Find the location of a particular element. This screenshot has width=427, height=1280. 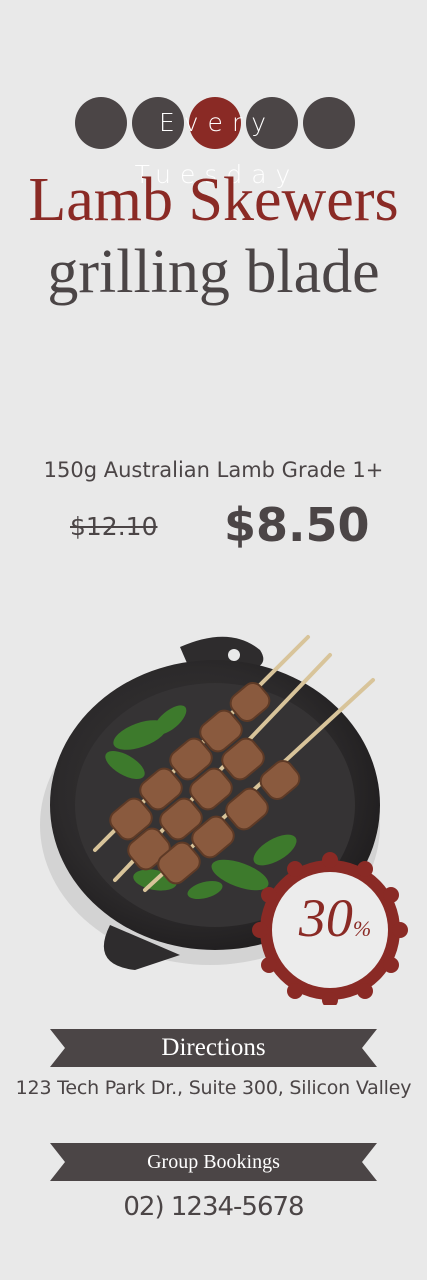

every-tuesday-banner: Every Tuesday is located at coordinates (215, 143).